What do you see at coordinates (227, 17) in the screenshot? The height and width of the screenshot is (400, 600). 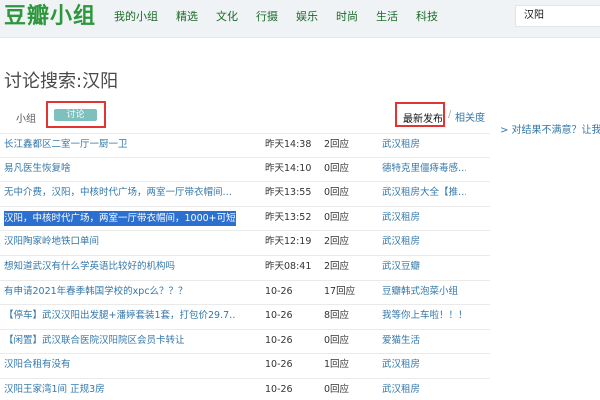 I see `nav-item-culture: 文化` at bounding box center [227, 17].